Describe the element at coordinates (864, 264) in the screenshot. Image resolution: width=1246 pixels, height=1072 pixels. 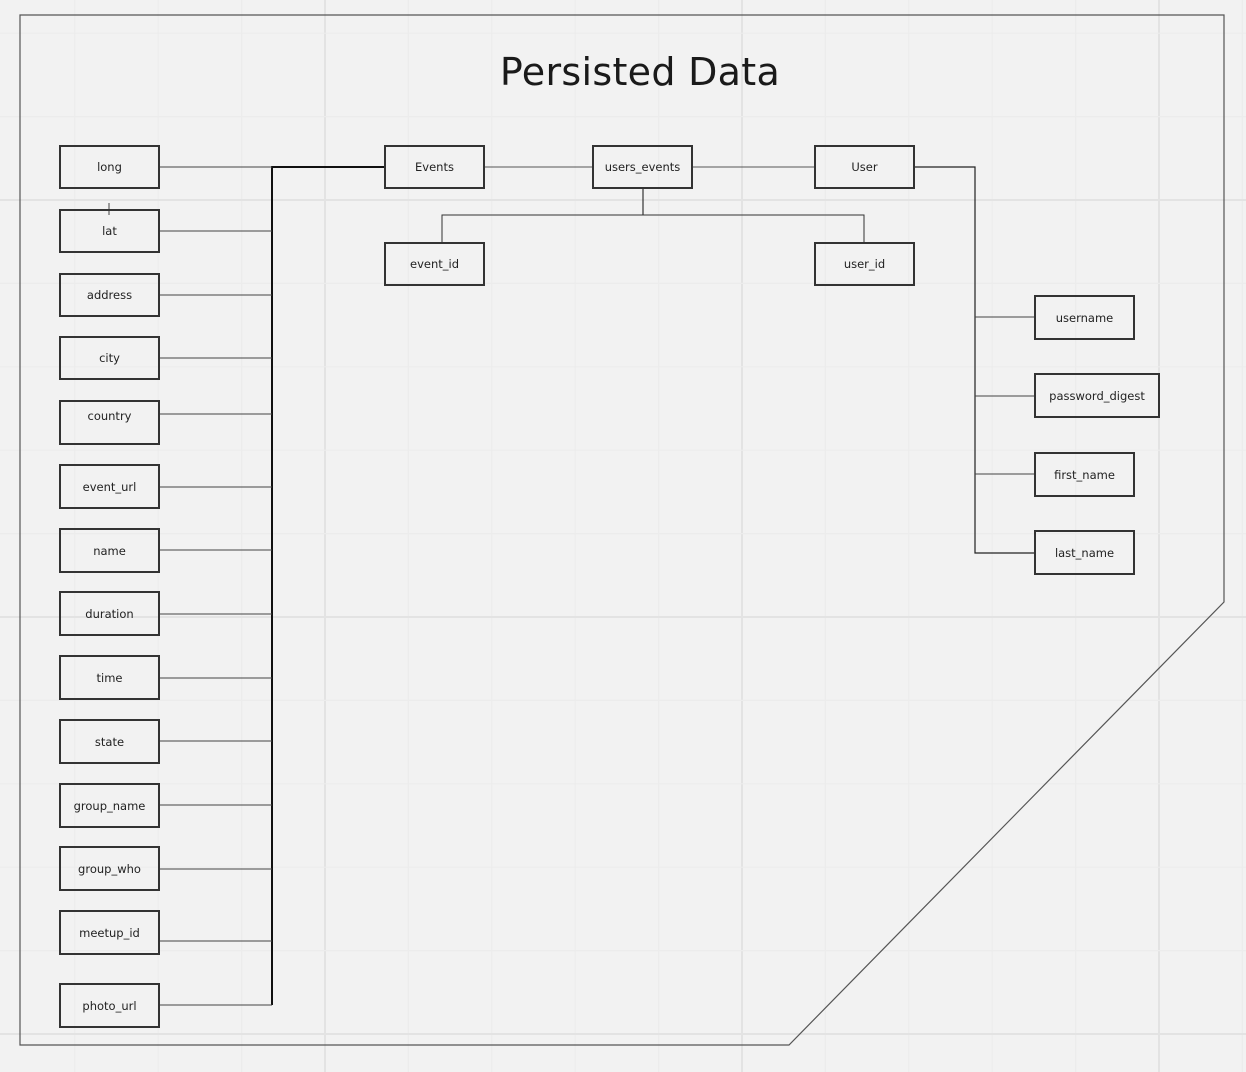
I see `field-user-id: user_id` at that location.